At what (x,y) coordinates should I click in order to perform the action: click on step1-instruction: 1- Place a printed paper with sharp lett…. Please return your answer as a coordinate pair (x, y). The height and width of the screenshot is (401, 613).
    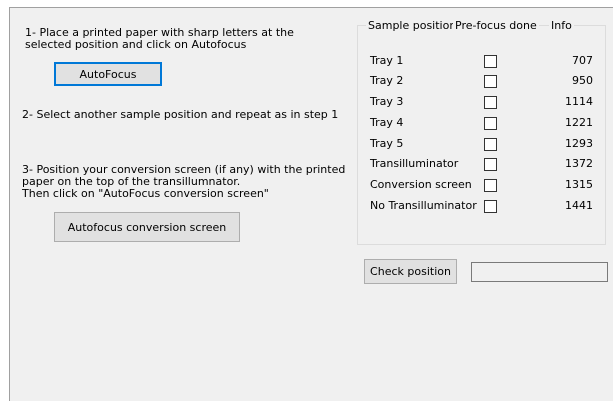
    Looking at the image, I should click on (159, 38).